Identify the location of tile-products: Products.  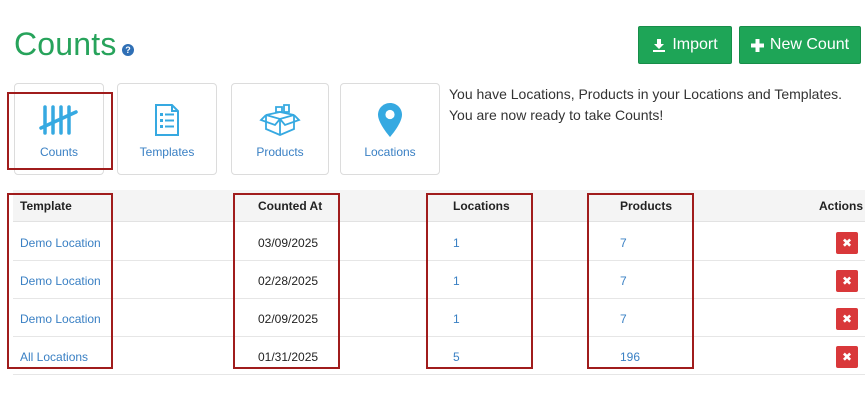
(280, 129).